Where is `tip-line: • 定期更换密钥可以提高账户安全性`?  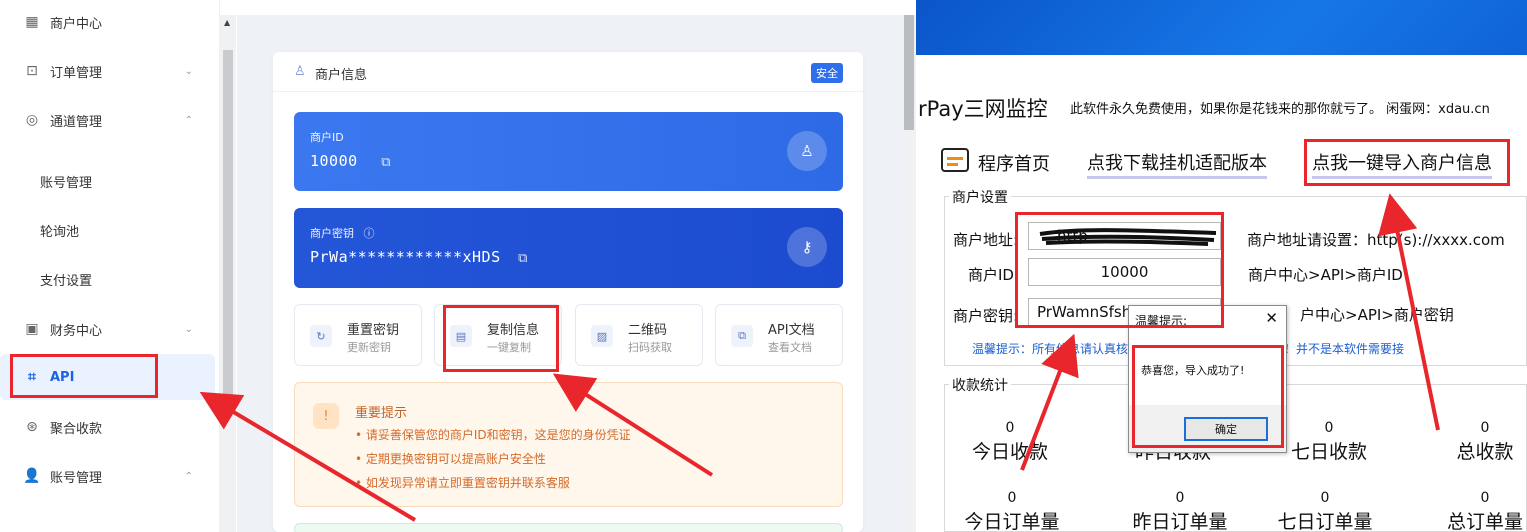 tip-line: • 定期更换密钥可以提高账户安全性 is located at coordinates (450, 459).